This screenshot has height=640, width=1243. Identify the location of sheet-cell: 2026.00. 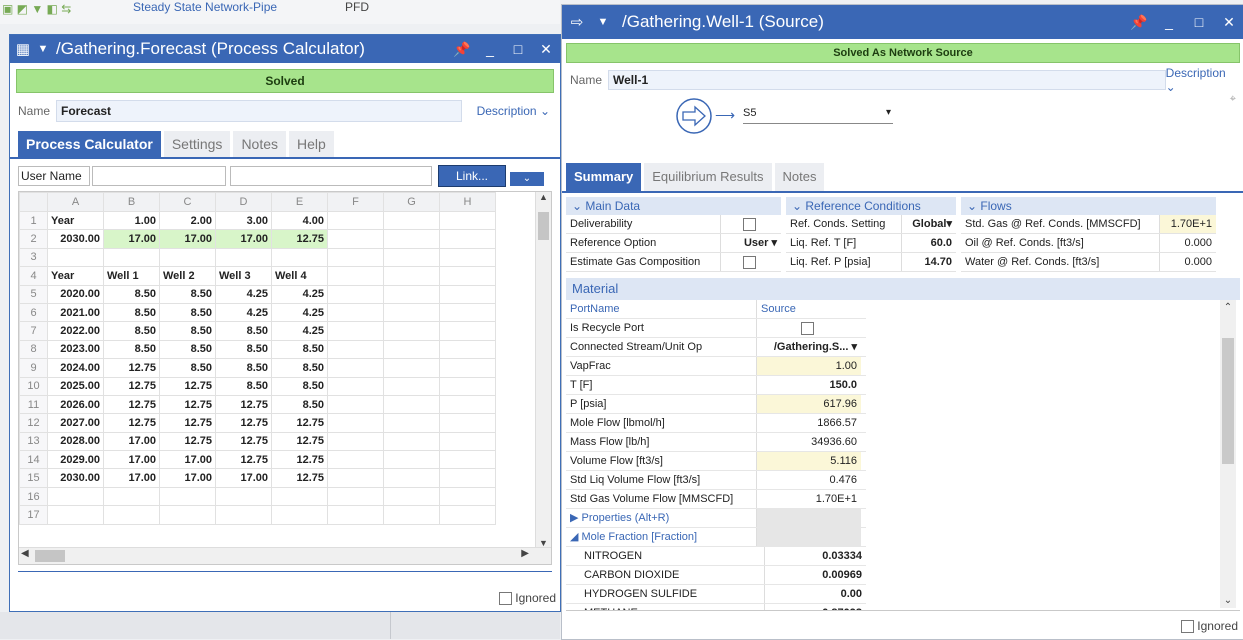
(75, 404).